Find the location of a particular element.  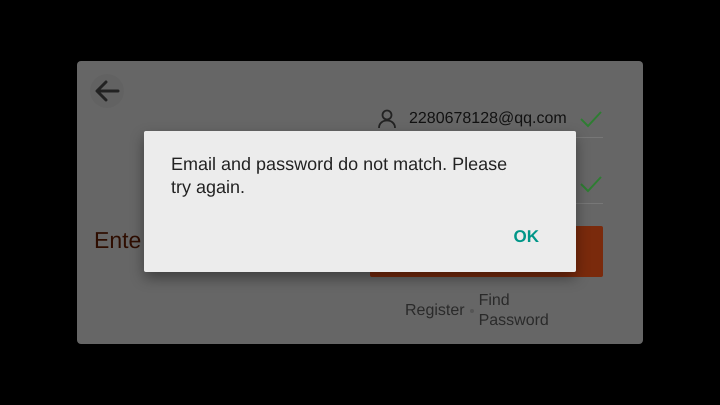

back-button is located at coordinates (107, 91).